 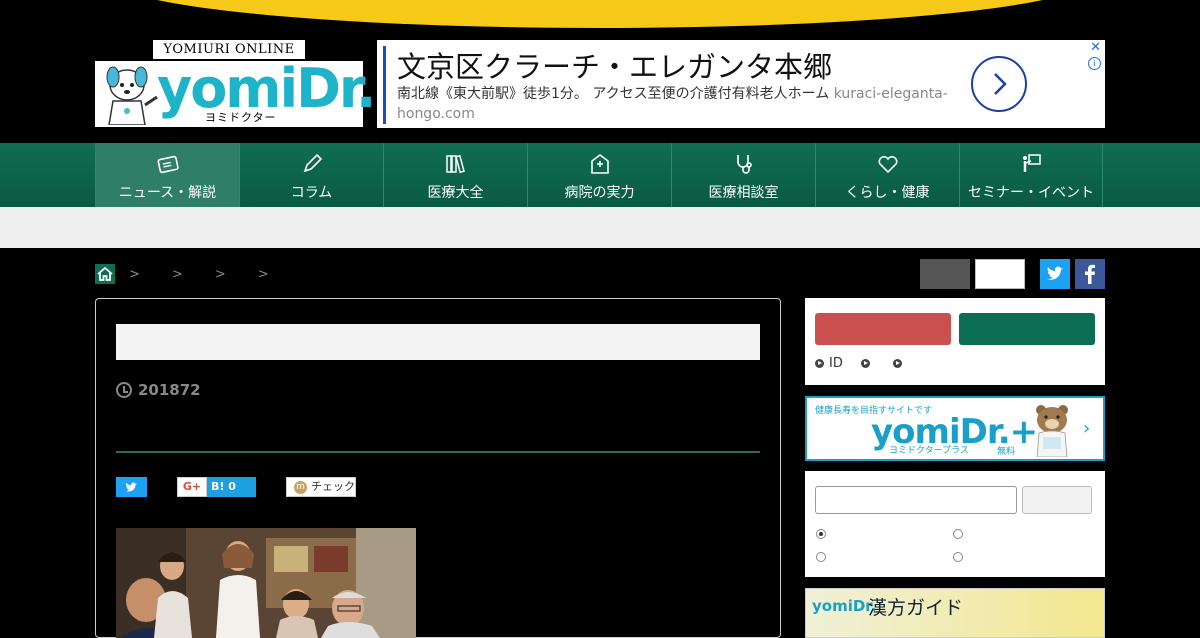 What do you see at coordinates (1094, 63) in the screenshot?
I see `ad-info-icon: i` at bounding box center [1094, 63].